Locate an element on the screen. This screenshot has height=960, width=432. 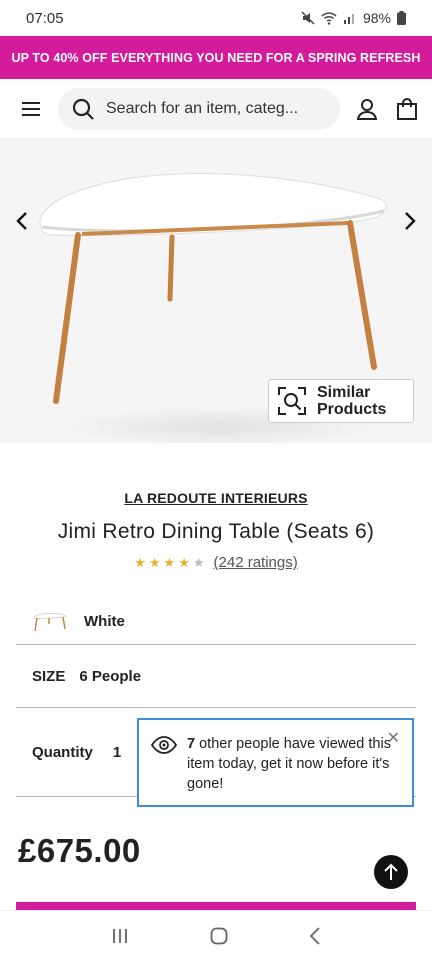
colour-swatch-thumbnail is located at coordinates (50, 621).